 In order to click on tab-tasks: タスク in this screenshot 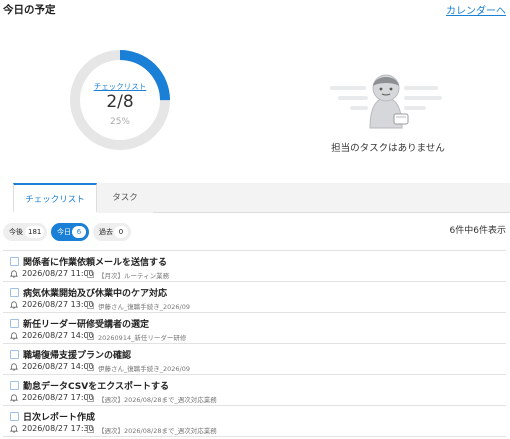, I will do `click(125, 198)`.